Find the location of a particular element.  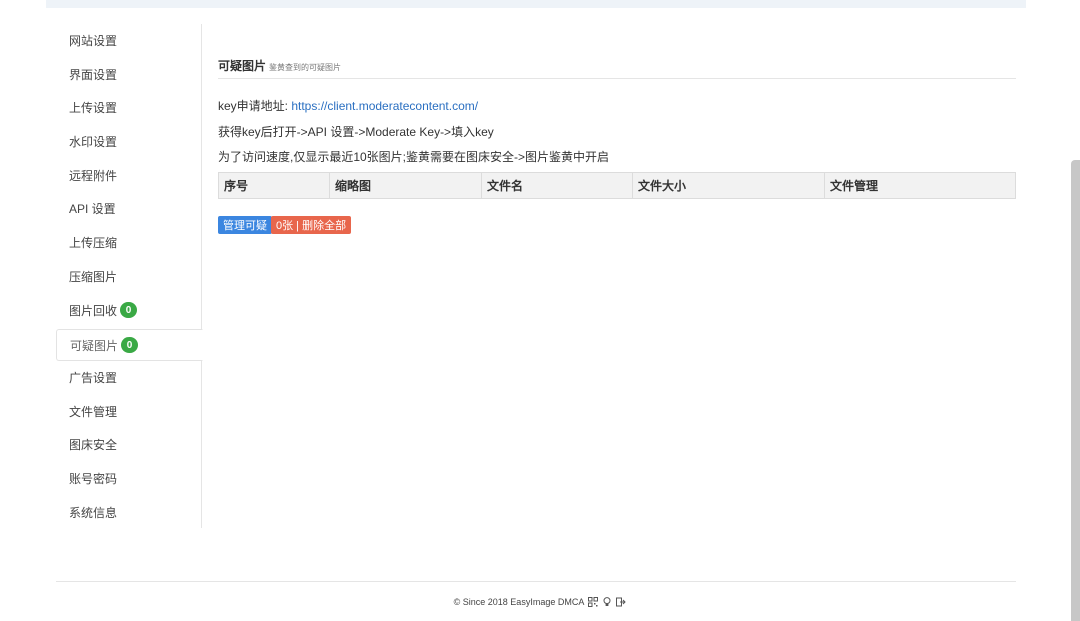

top-banner is located at coordinates (536, 4).